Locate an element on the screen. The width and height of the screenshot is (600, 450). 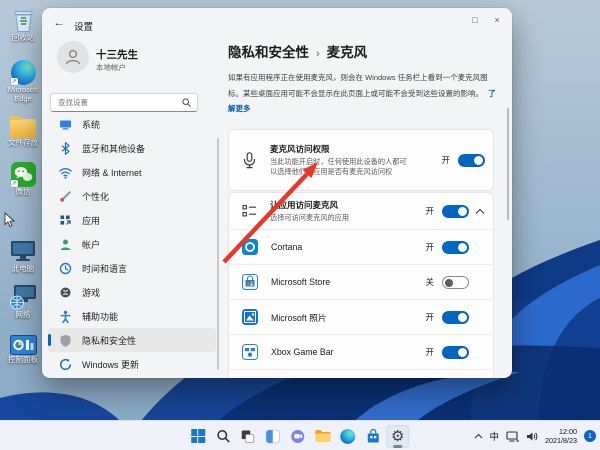
app-row-cortana: Cortana 开 is located at coordinates (361, 246).